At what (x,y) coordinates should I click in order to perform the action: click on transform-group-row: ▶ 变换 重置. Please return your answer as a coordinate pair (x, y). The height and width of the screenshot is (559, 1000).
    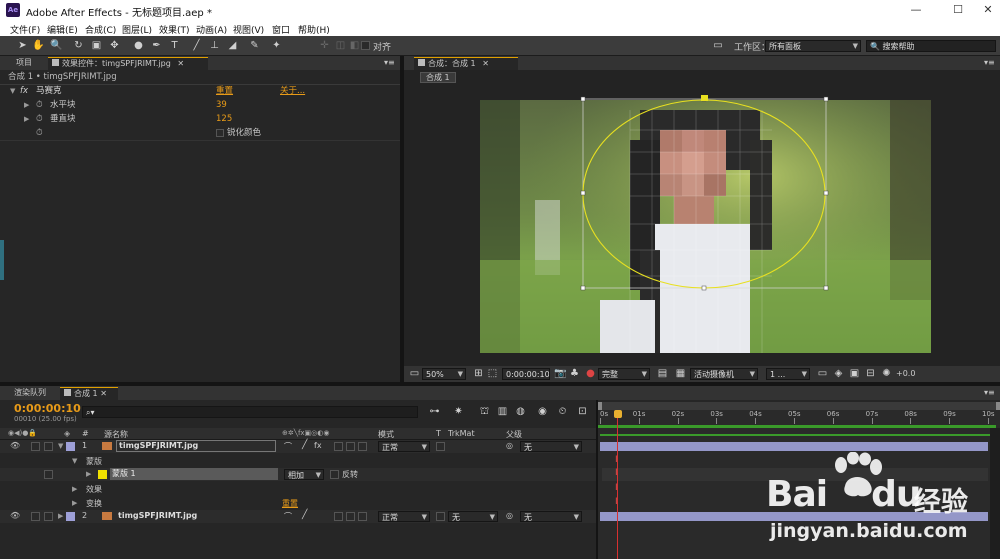
    Looking at the image, I should click on (299, 503).